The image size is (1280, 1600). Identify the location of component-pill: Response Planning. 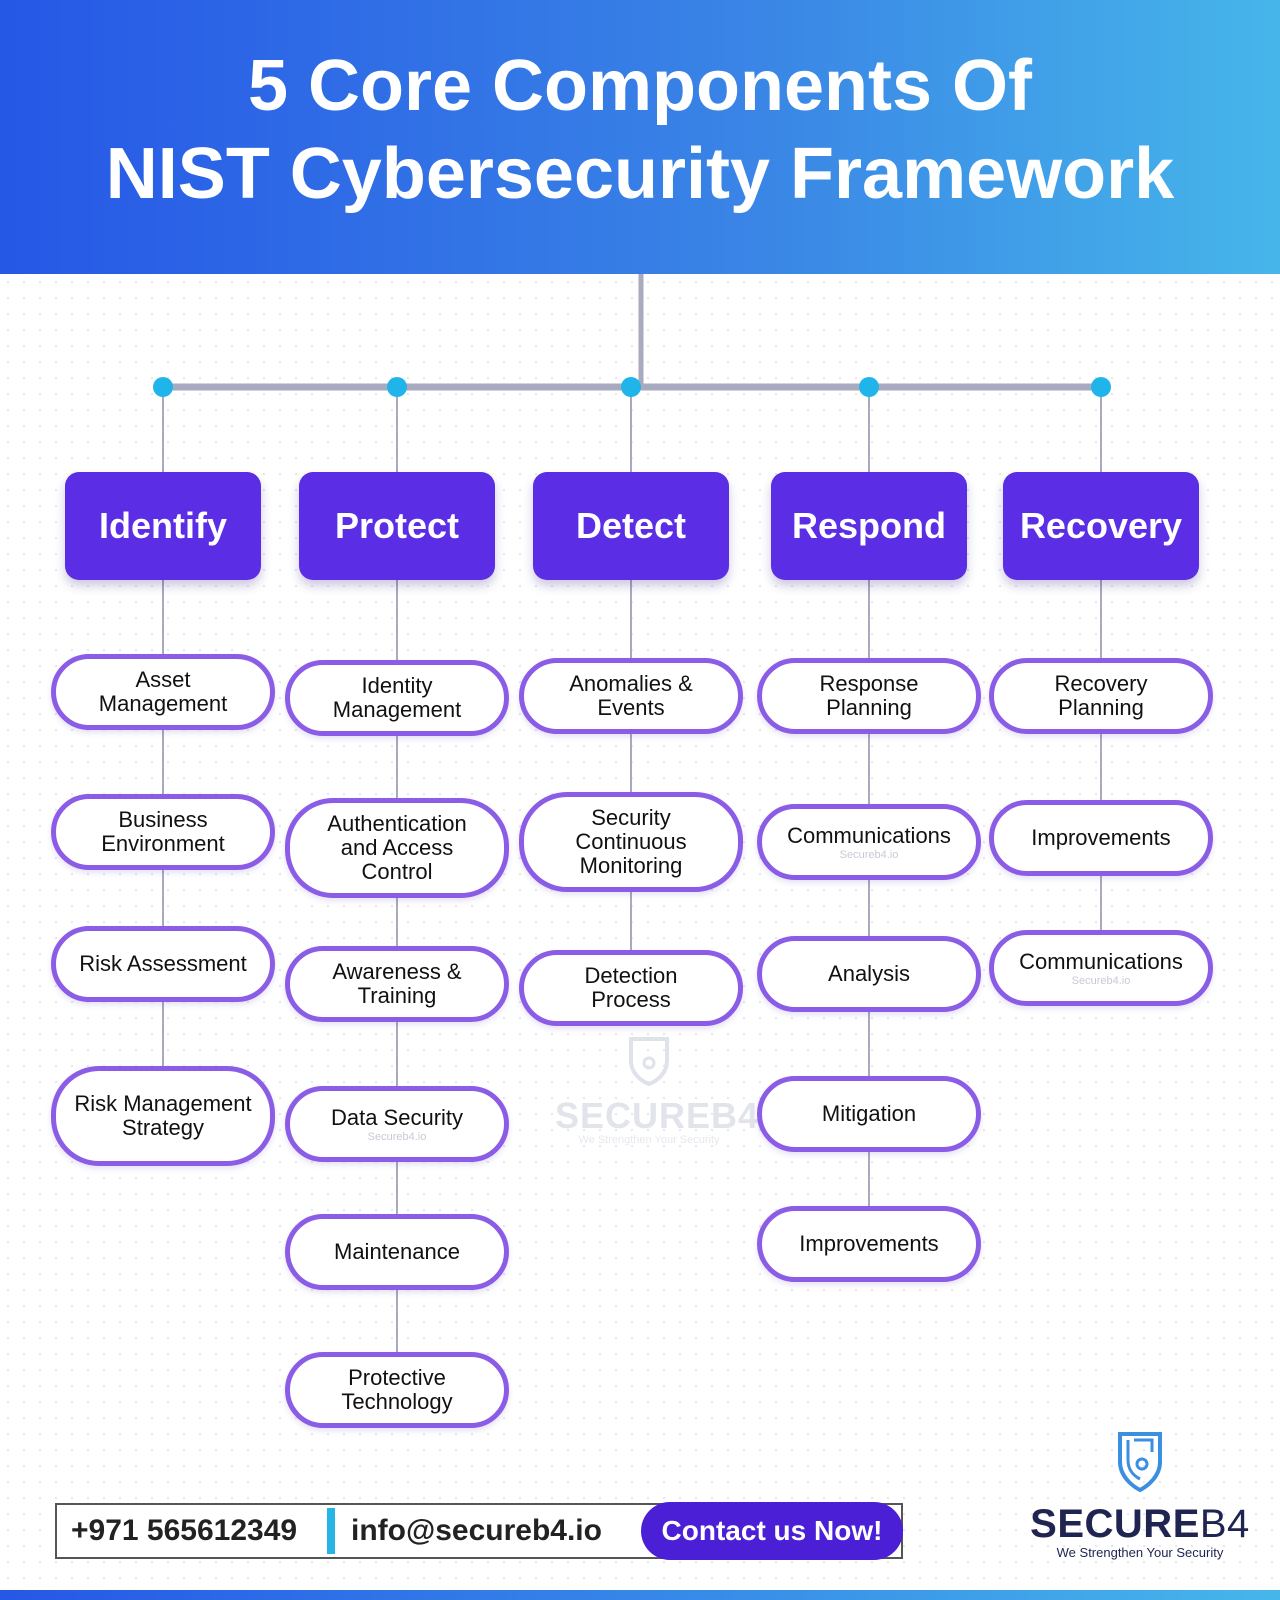
(869, 696).